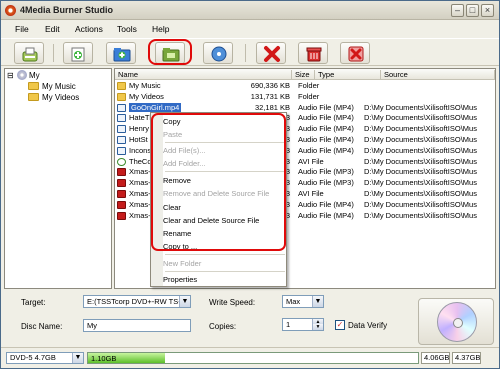  What do you see at coordinates (305, 86) in the screenshot?
I see `table-row: My Music 690,336 KB Folder` at bounding box center [305, 86].